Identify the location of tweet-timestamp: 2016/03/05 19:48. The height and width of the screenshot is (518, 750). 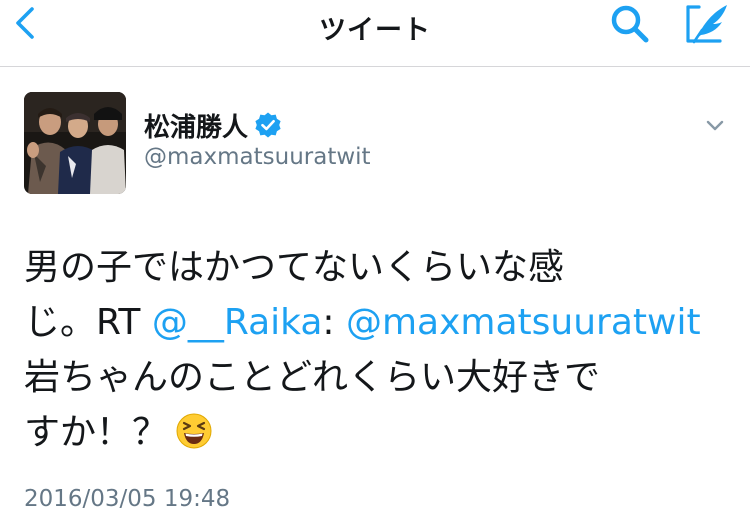
(127, 499).